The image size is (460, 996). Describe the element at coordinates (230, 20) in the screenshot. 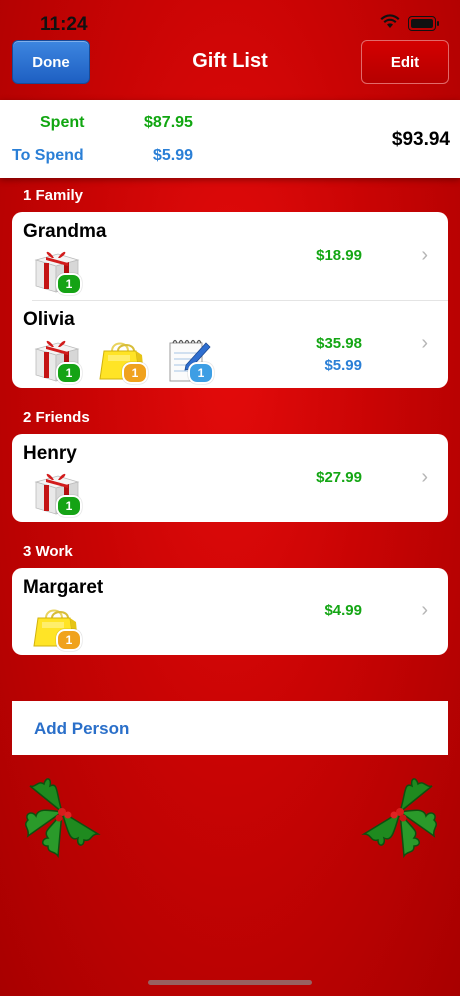

I see `status-bar: 11:24` at that location.